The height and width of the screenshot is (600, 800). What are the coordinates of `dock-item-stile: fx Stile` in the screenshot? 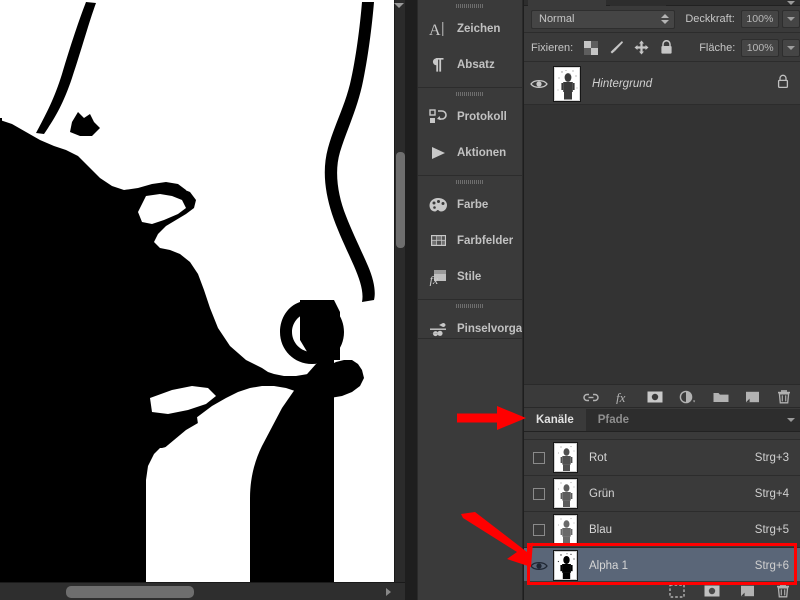 It's located at (470, 277).